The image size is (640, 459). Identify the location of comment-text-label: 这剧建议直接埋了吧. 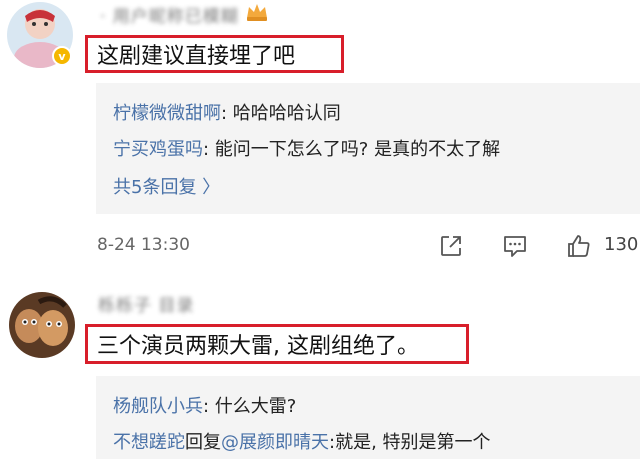
(196, 56).